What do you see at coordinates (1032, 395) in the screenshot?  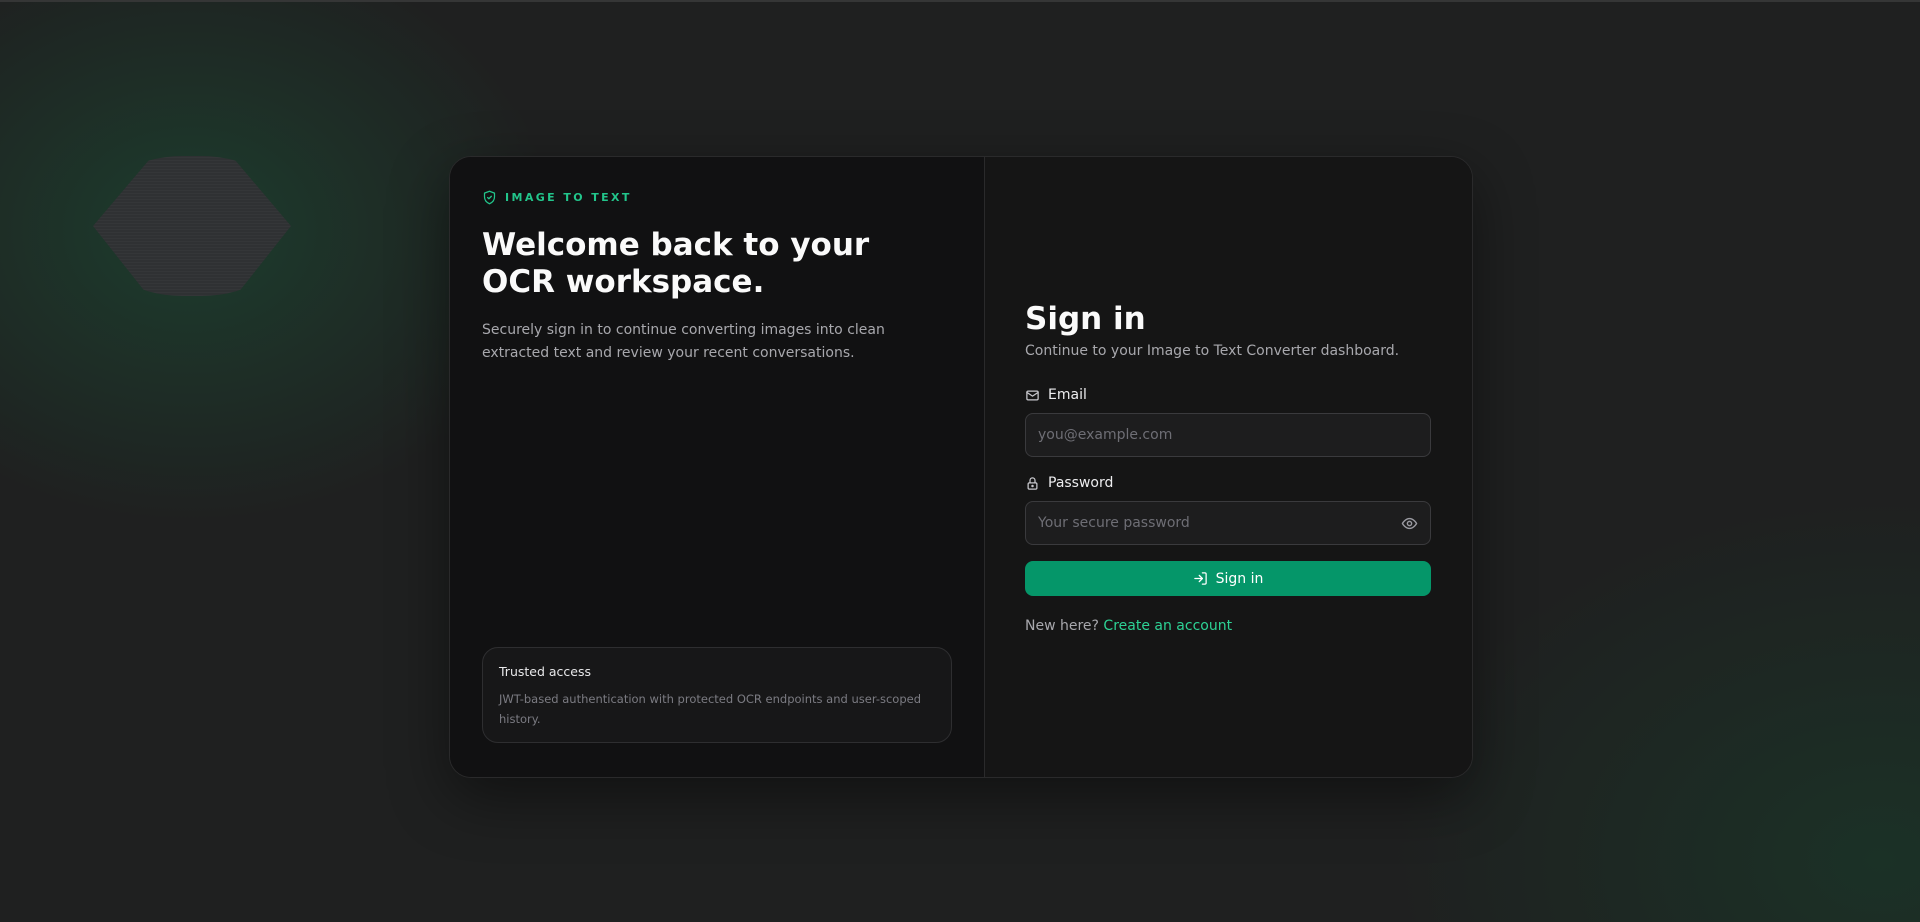 I see `mail-icon` at bounding box center [1032, 395].